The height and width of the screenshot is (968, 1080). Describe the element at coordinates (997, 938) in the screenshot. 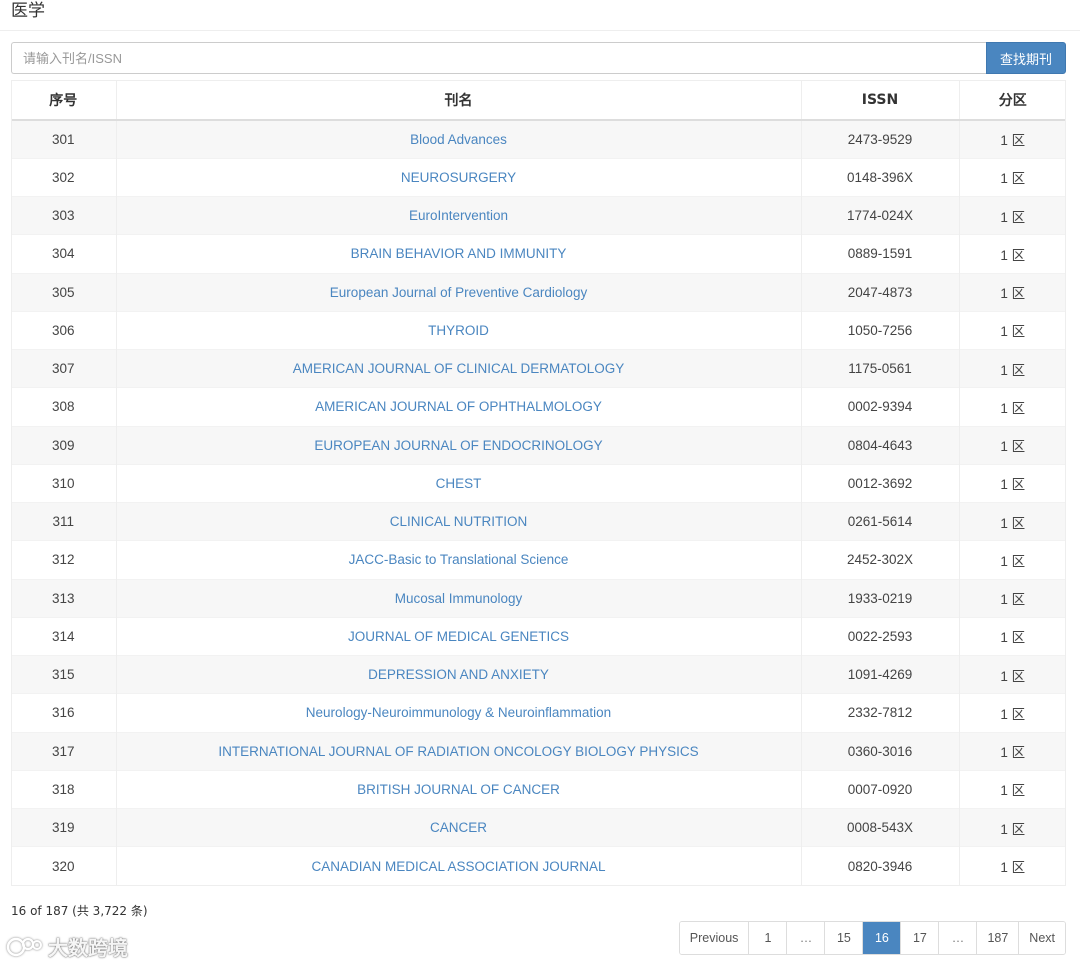

I see `page-button-187: 187` at that location.